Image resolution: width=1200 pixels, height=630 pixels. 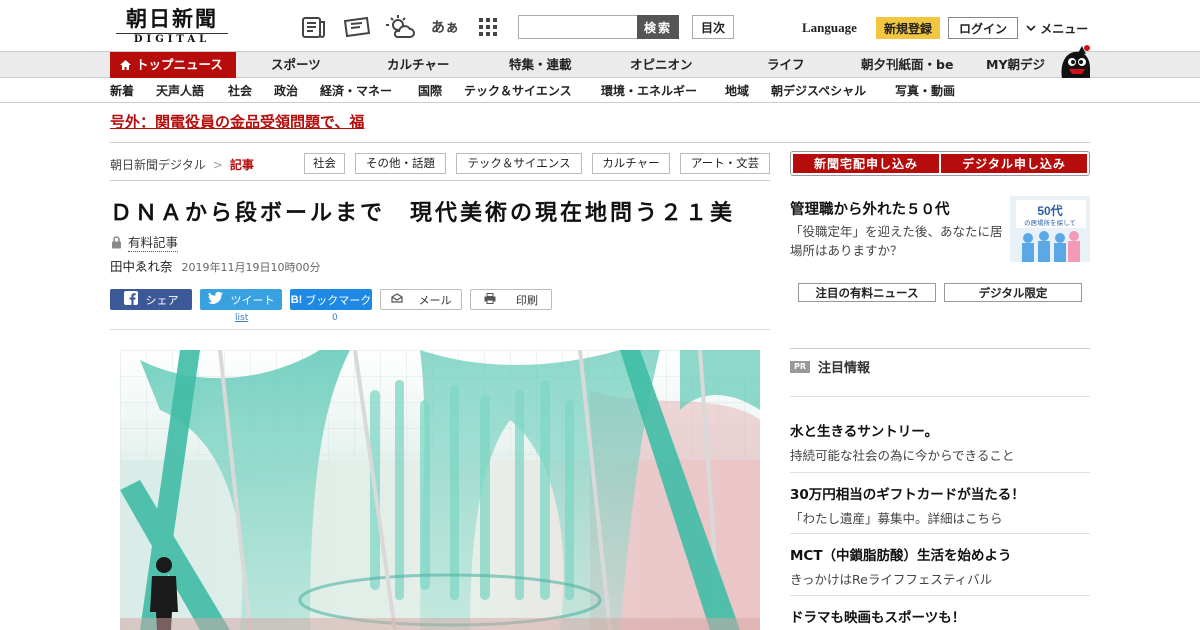 What do you see at coordinates (490, 299) in the screenshot?
I see `print-icon` at bounding box center [490, 299].